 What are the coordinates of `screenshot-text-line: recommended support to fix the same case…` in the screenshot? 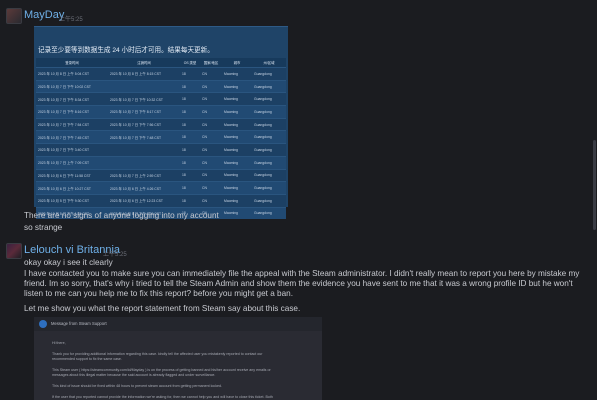 It's located at (87, 359).